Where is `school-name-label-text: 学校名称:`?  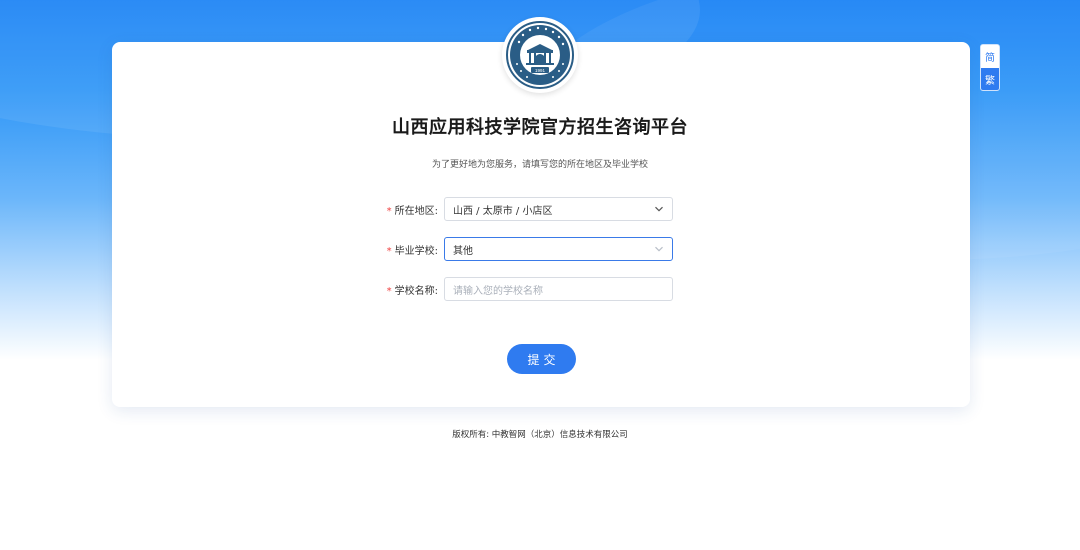
school-name-label-text: 学校名称: is located at coordinates (416, 291).